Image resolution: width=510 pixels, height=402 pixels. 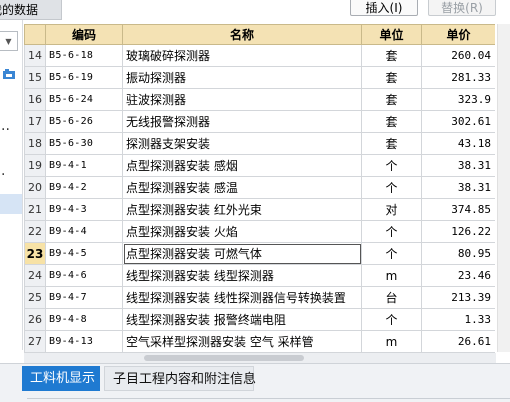 I want to click on table-row: 24 B9-4-6 线型探测器安装 线型探测器 m 23.46, so click(x=259, y=275).